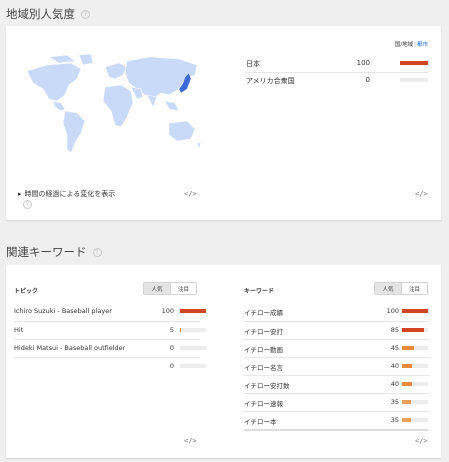 This screenshot has height=462, width=449. What do you see at coordinates (367, 80) in the screenshot?
I see `region-value: 0` at bounding box center [367, 80].